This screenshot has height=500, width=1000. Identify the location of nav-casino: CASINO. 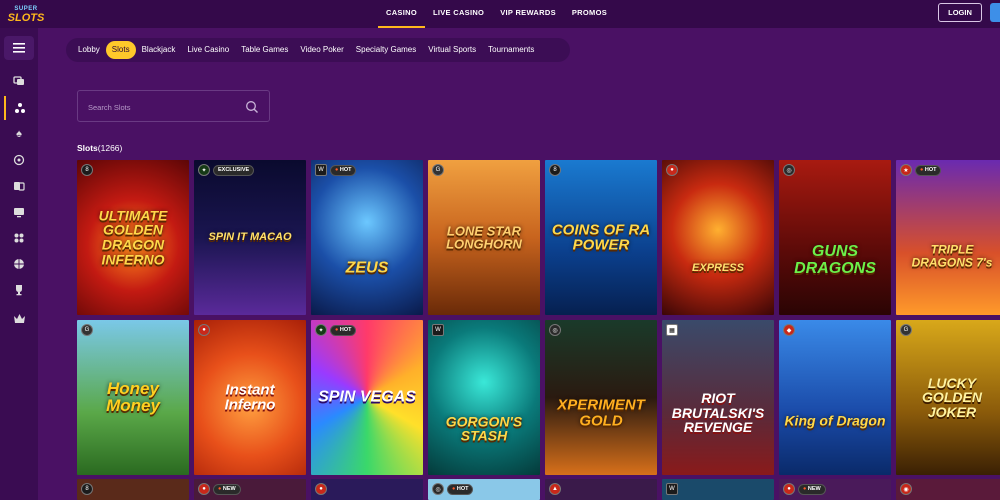
(401, 14).